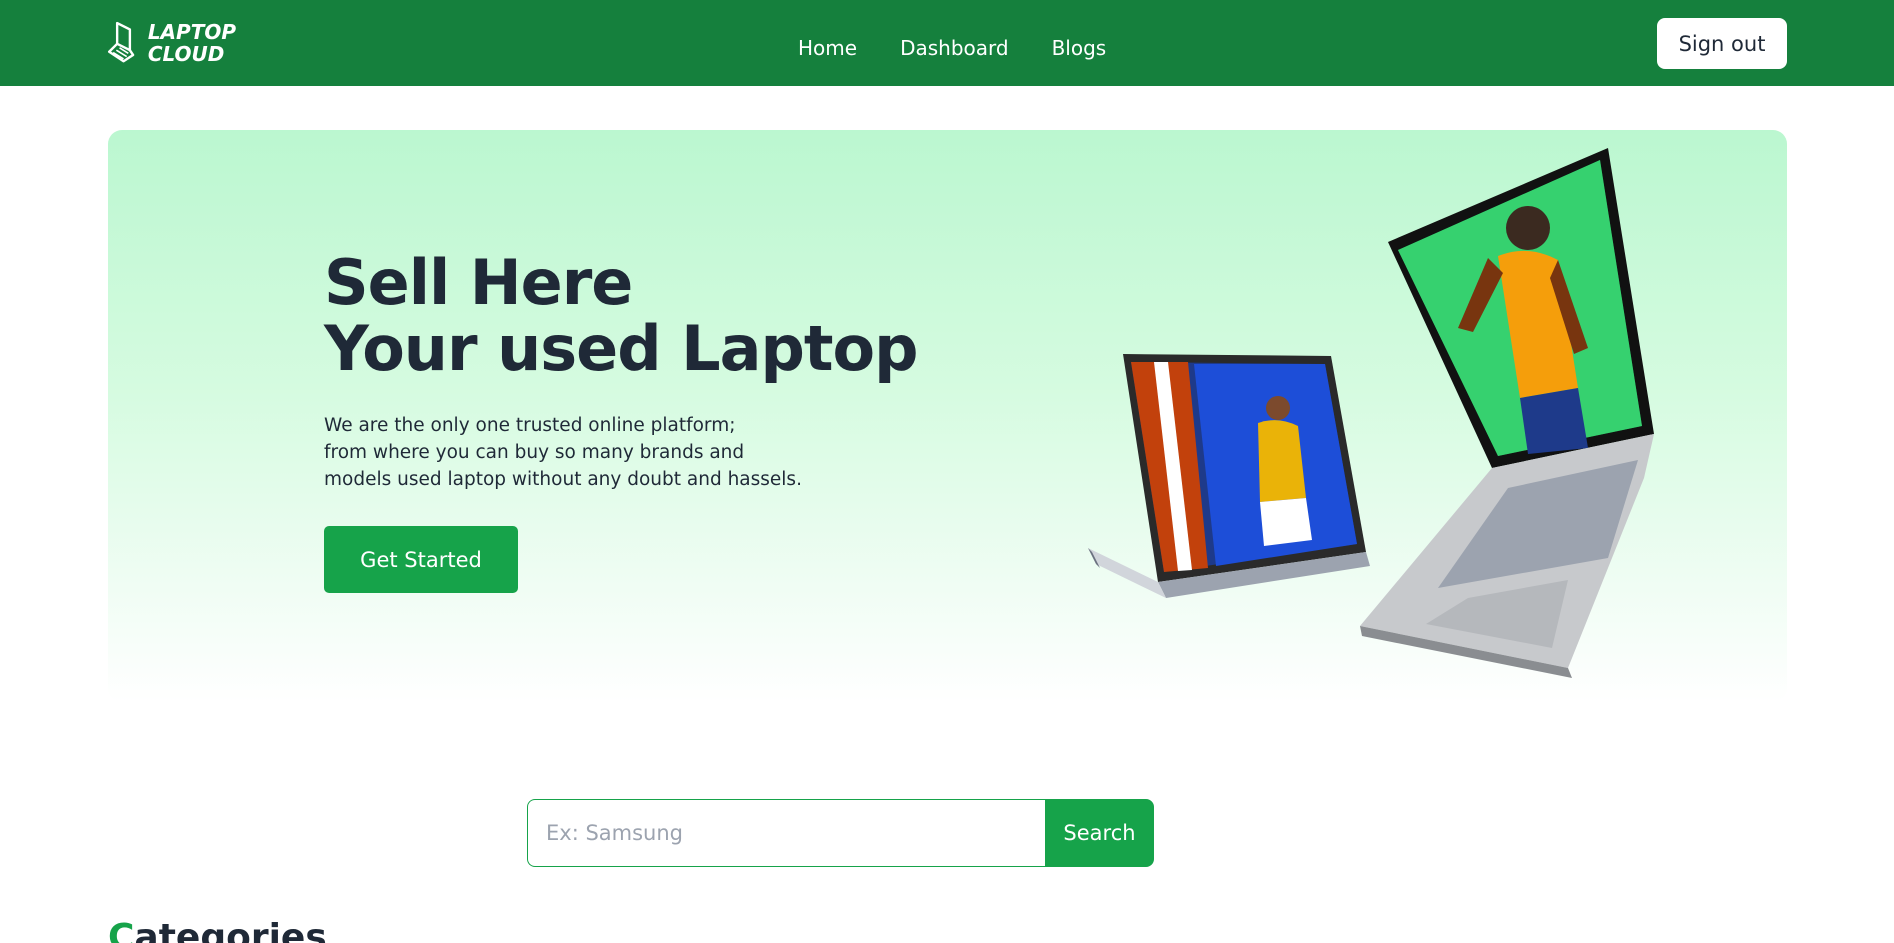  I want to click on search-input, so click(786, 833).